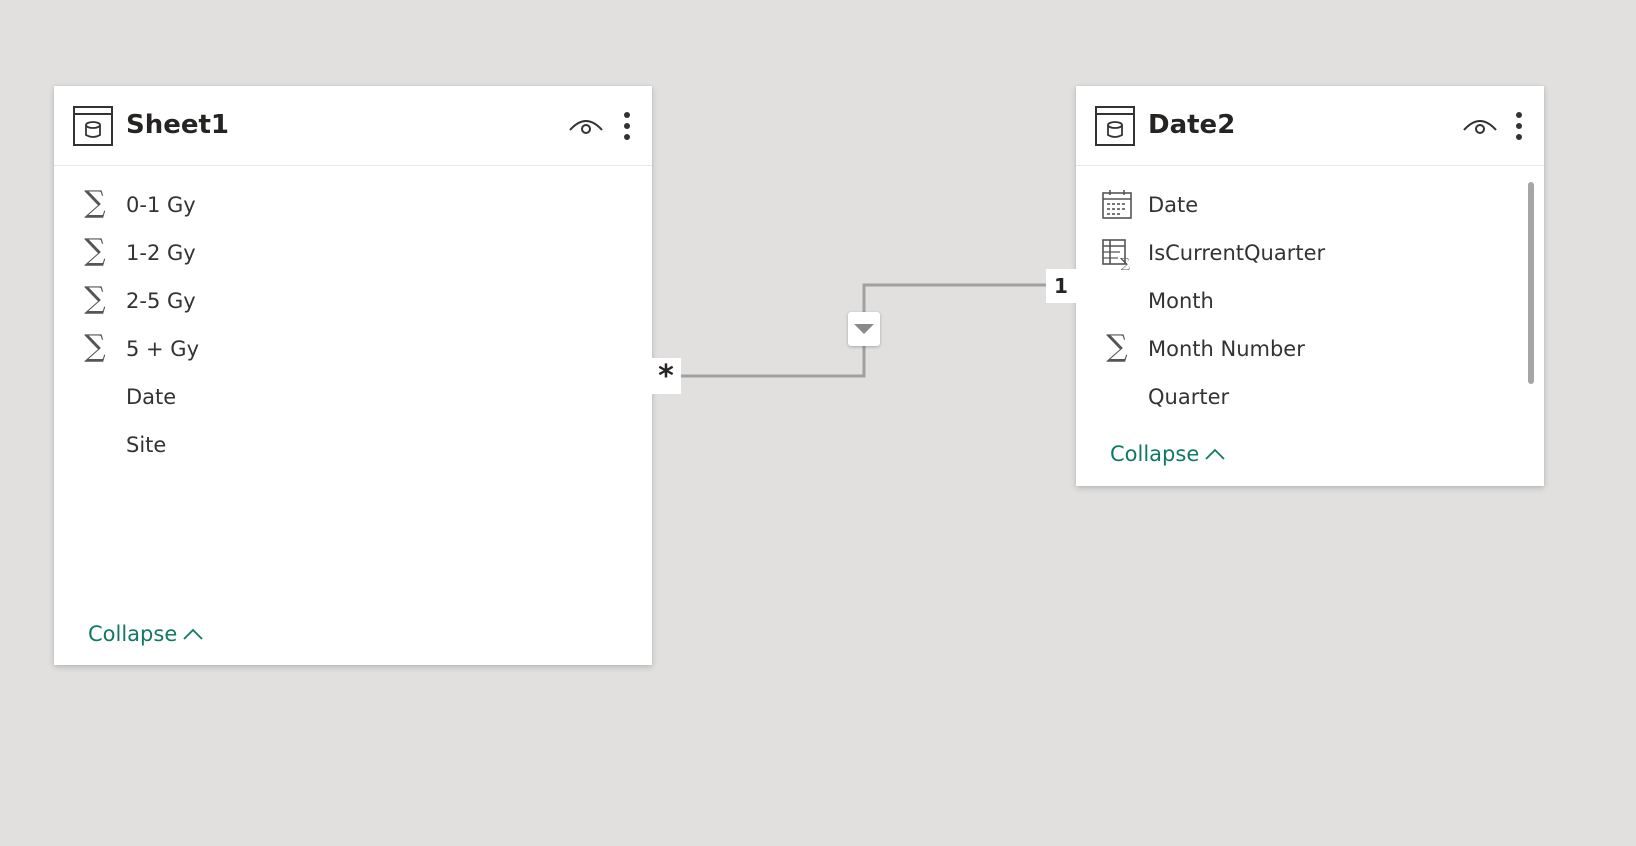  What do you see at coordinates (353, 254) in the screenshot?
I see `field-item: ∑ 1-2 Gy` at bounding box center [353, 254].